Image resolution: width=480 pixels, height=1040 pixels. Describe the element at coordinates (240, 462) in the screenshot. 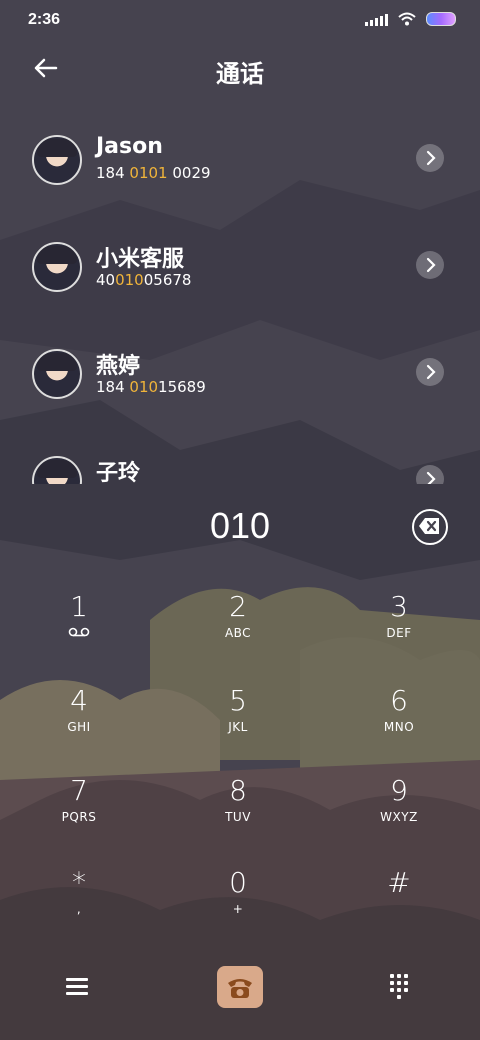

I see `contact-item: 子玲` at that location.